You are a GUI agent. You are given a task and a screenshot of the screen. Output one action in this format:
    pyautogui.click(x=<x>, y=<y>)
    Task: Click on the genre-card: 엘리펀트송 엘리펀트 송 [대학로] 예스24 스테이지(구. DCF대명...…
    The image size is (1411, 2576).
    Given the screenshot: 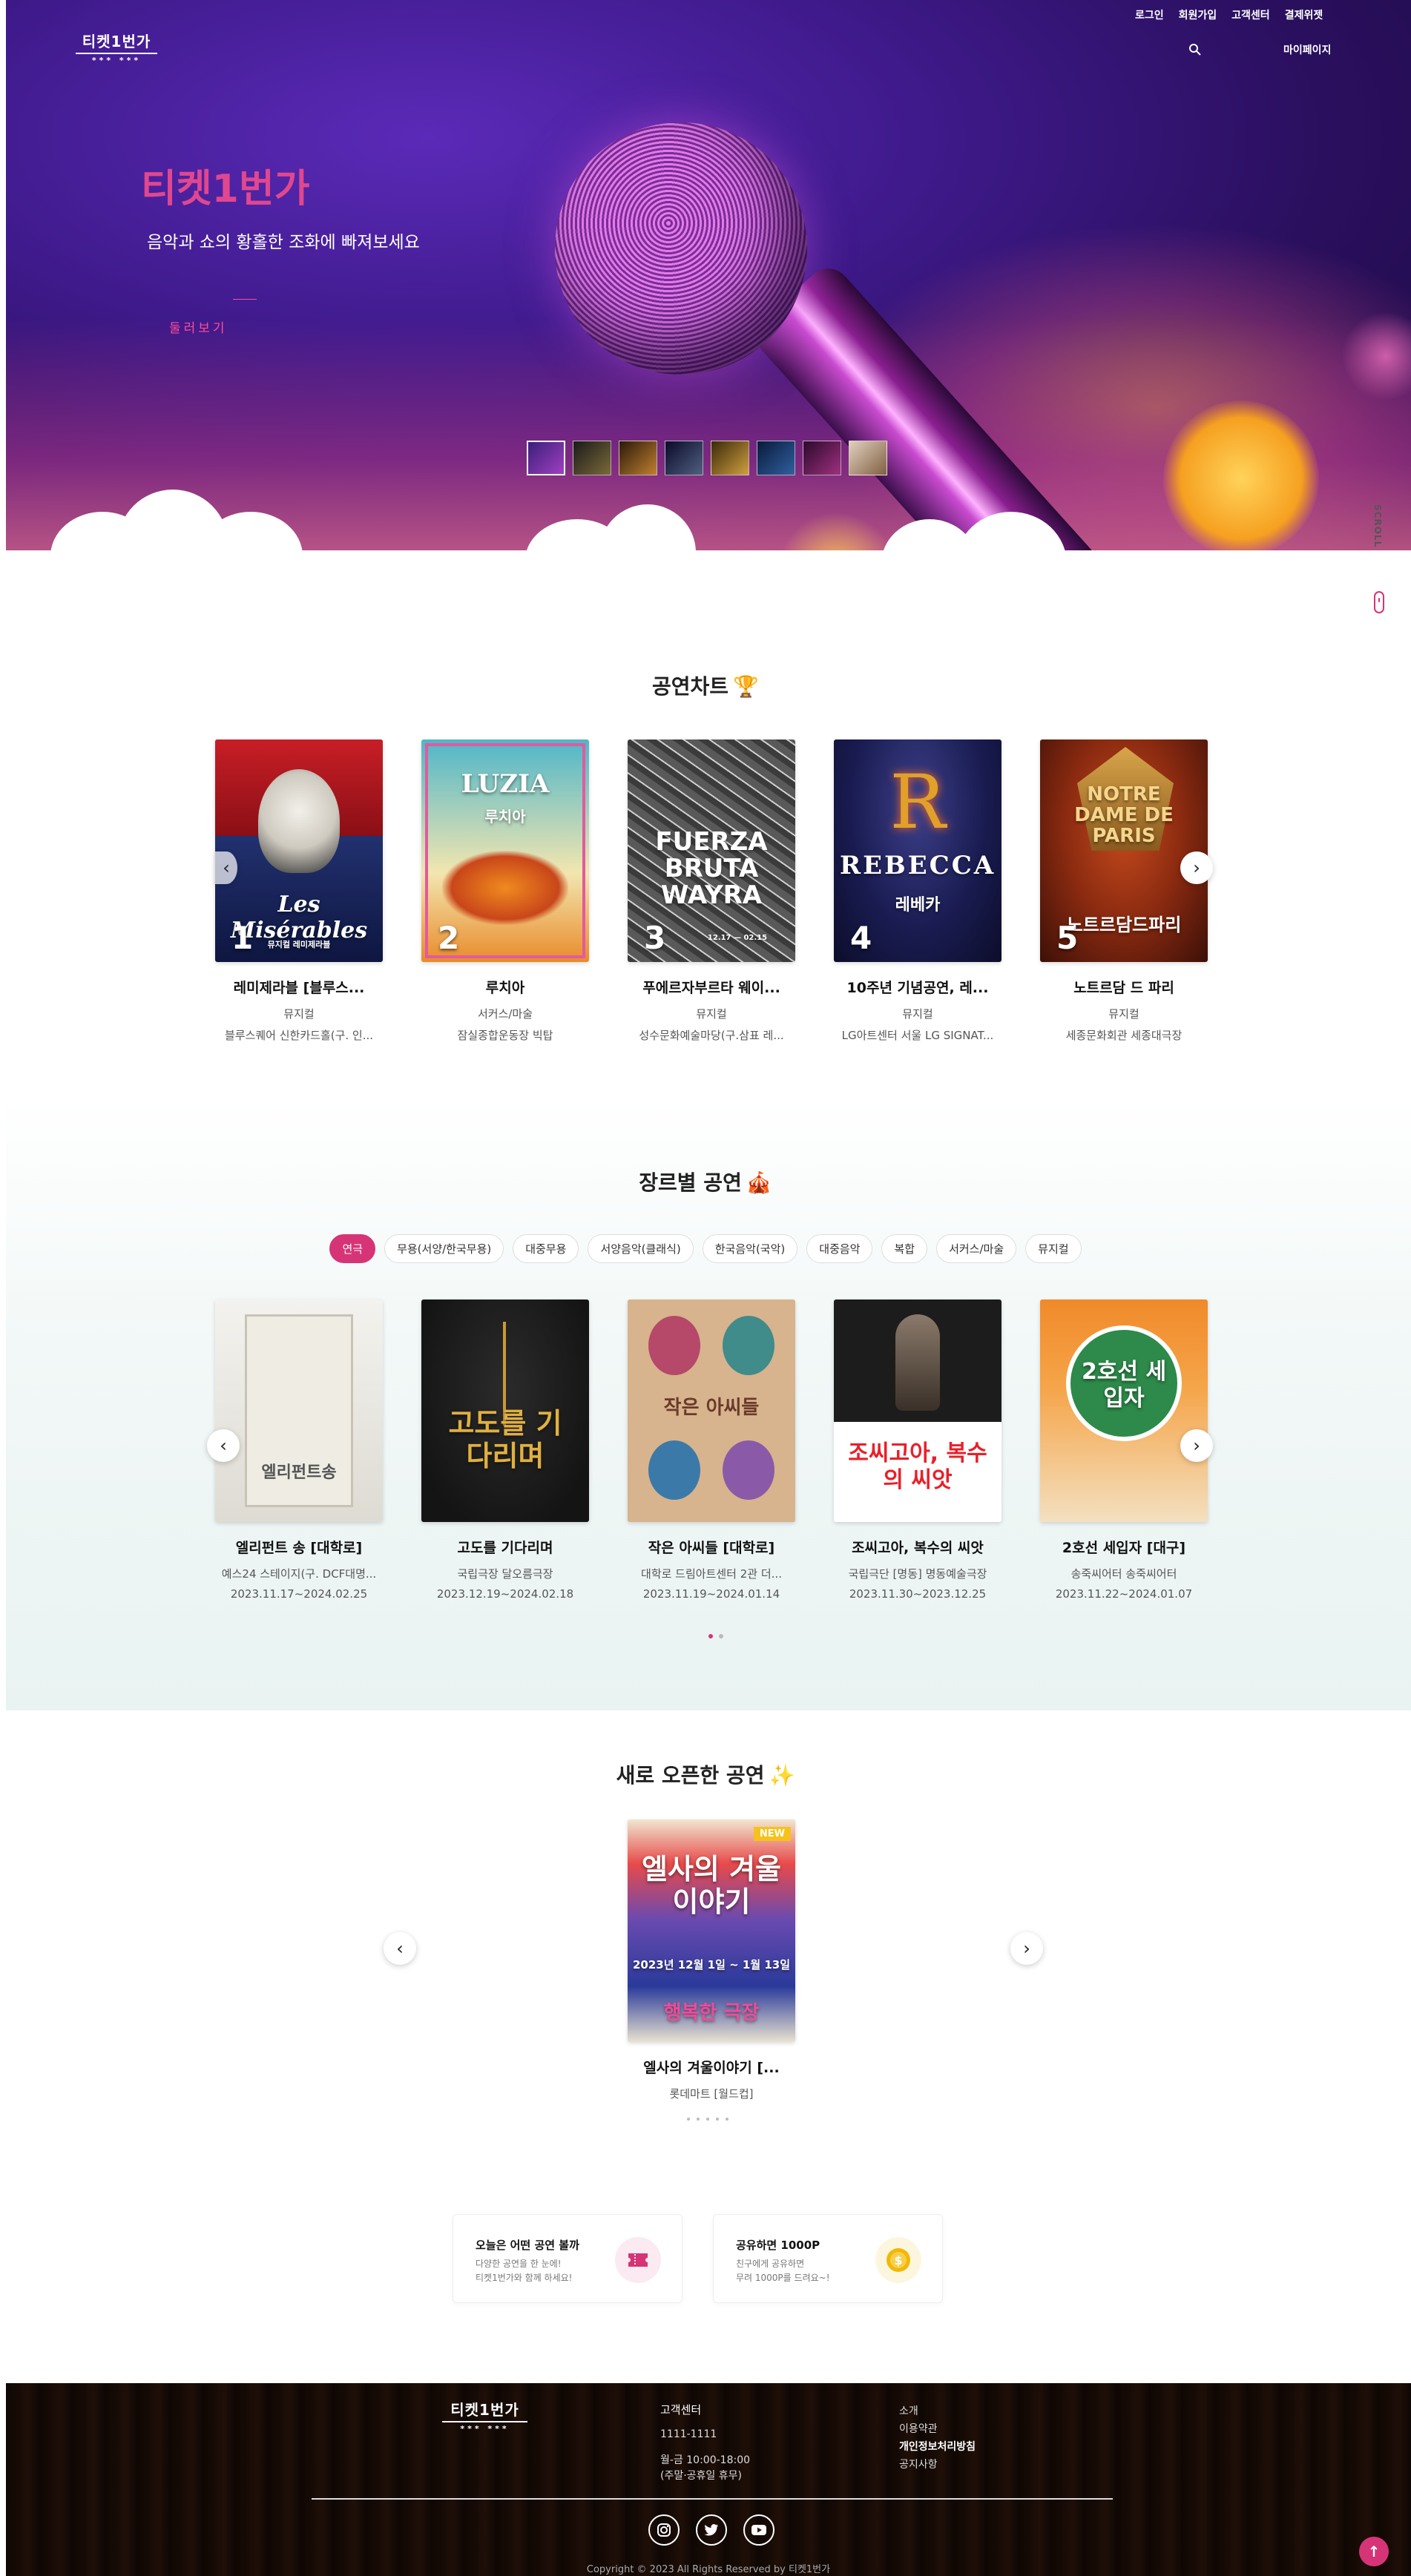 What is the action you would take?
    pyautogui.click(x=299, y=1450)
    